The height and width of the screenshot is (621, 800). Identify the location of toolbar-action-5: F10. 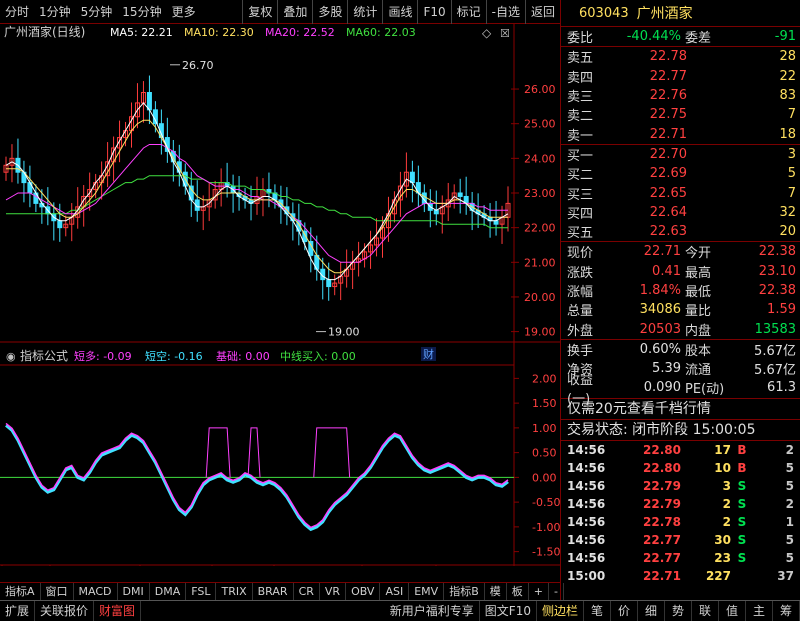
(433, 12).